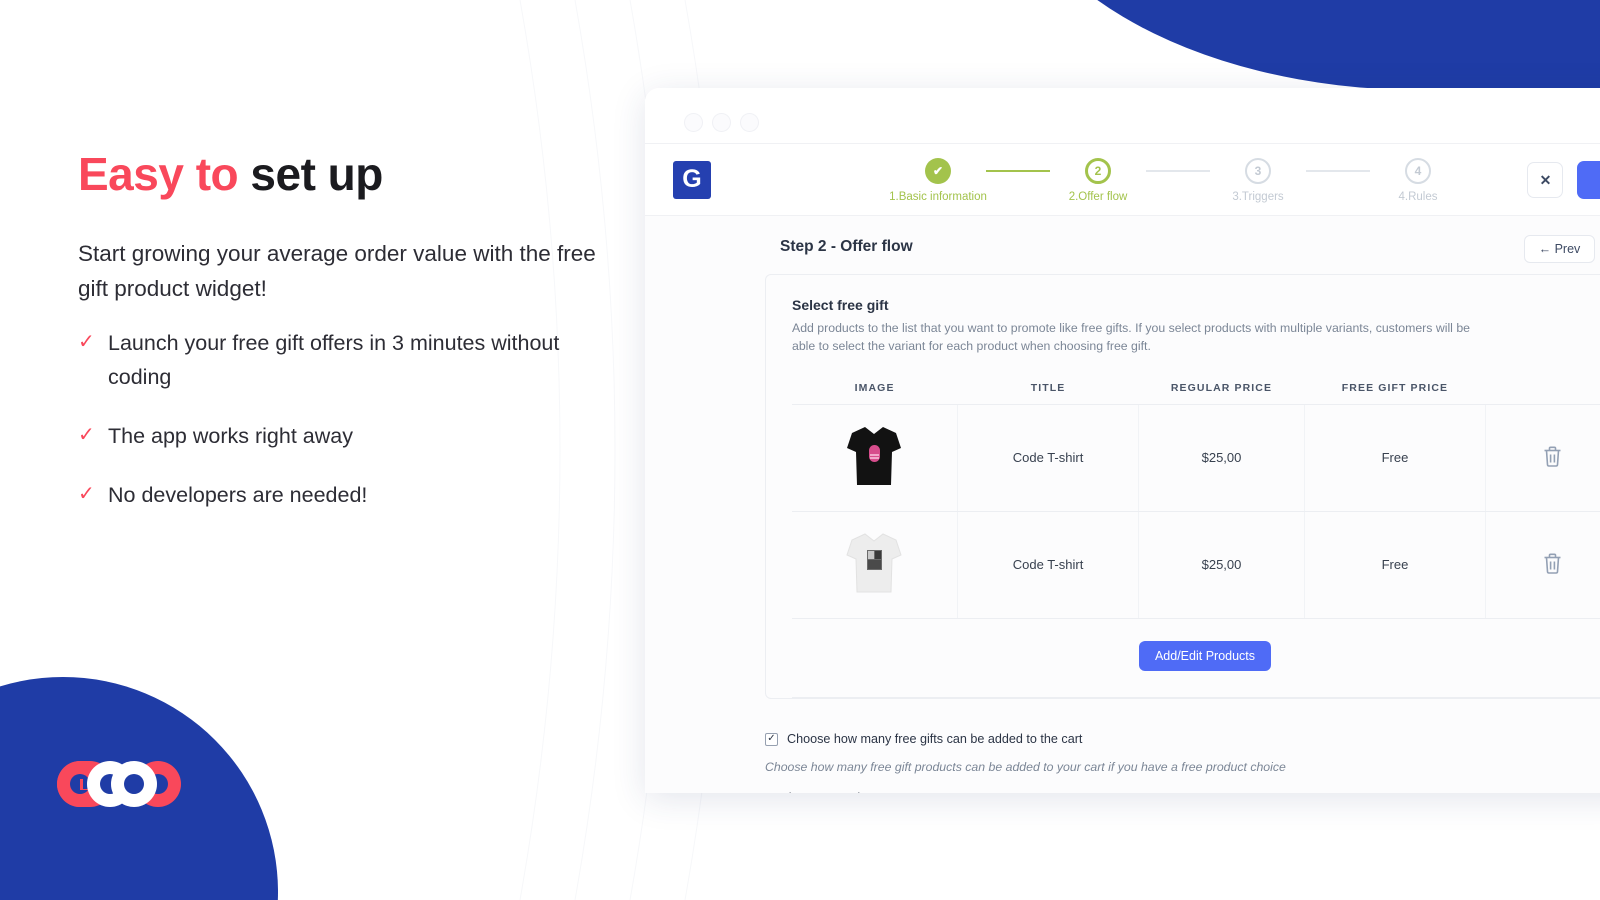 The height and width of the screenshot is (900, 1600). What do you see at coordinates (238, 494) in the screenshot?
I see `list-item-label: No developers are needed!` at bounding box center [238, 494].